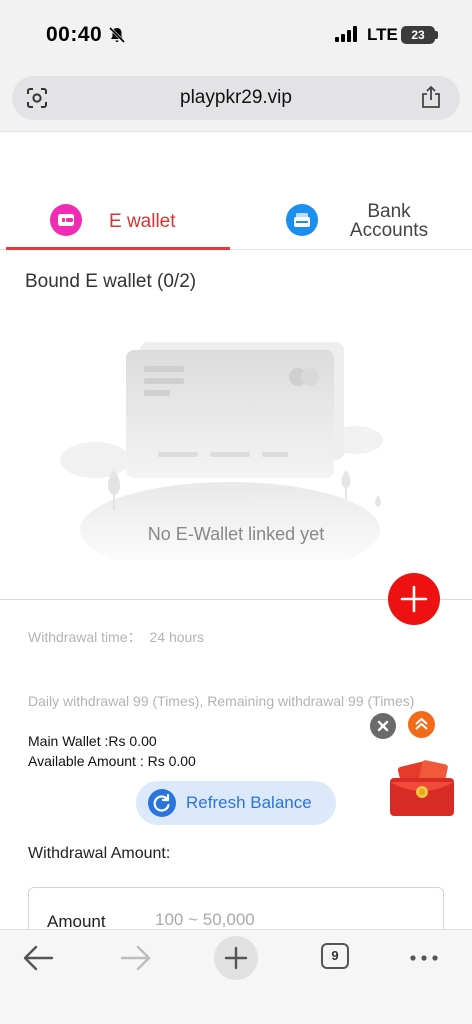 The width and height of the screenshot is (472, 1024). What do you see at coordinates (92, 741) in the screenshot?
I see `main-wallet-balance: Main Wallet :Rs 0.00` at bounding box center [92, 741].